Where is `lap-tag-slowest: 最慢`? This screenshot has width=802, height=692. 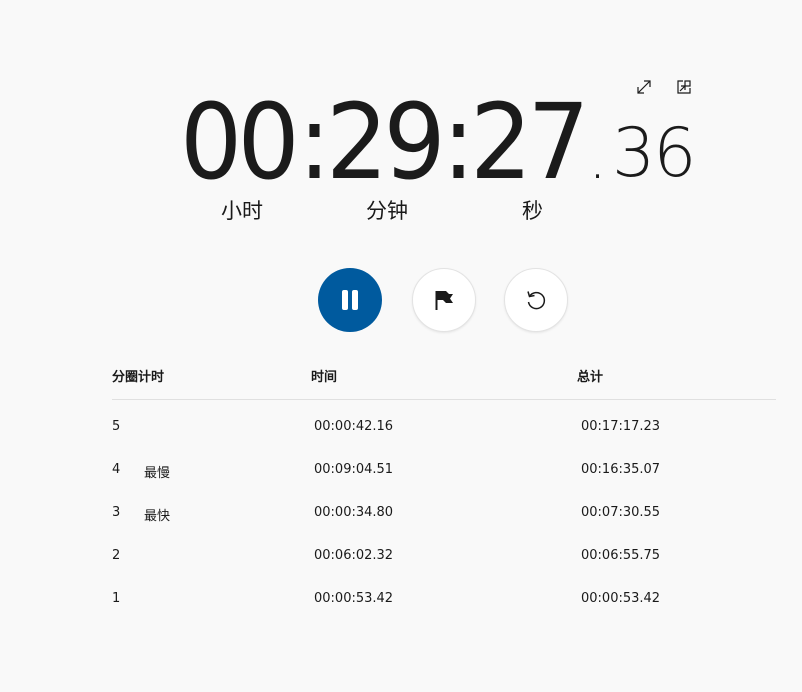
lap-tag-slowest: 最慢 is located at coordinates (157, 473).